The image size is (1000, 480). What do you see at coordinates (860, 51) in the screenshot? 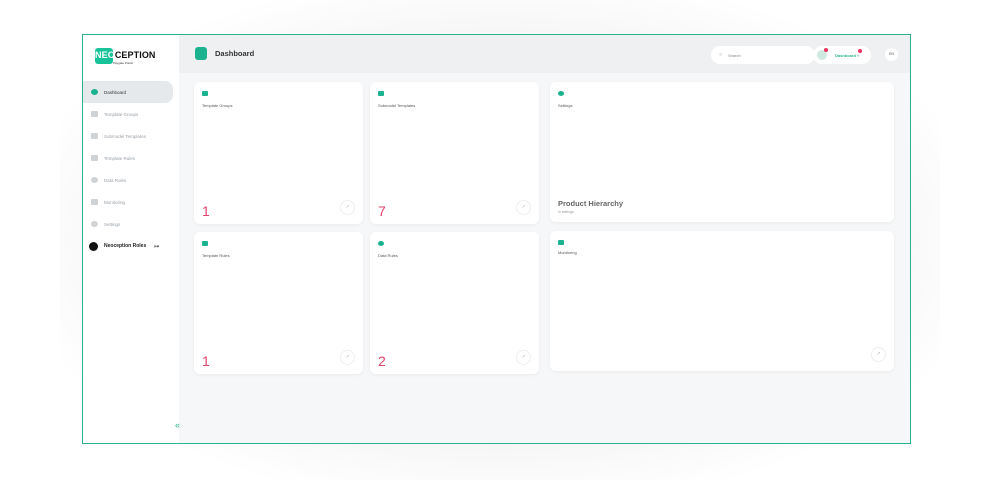
I see `dropdown-badge` at bounding box center [860, 51].